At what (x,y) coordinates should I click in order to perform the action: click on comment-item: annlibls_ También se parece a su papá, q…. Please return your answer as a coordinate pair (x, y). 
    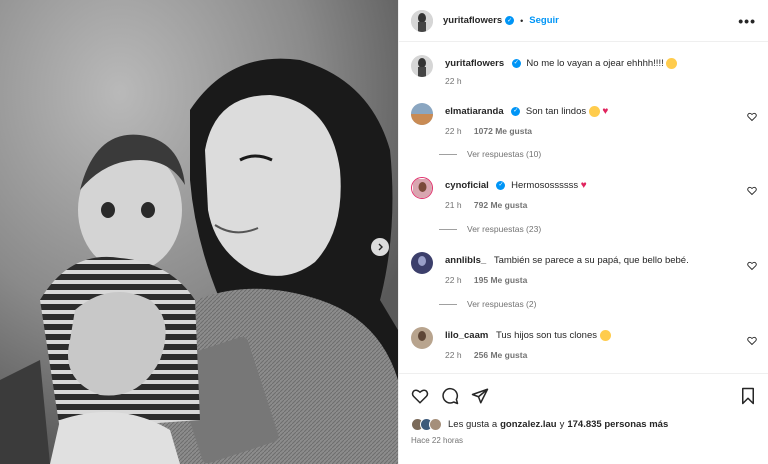
    Looking at the image, I should click on (584, 268).